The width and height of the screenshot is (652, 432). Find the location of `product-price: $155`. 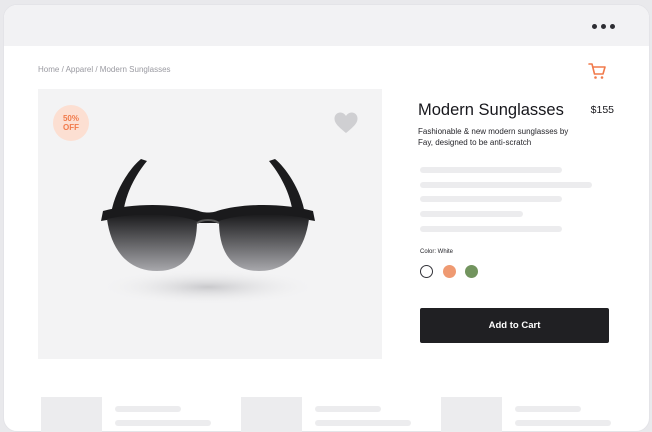

product-price: $155 is located at coordinates (602, 110).